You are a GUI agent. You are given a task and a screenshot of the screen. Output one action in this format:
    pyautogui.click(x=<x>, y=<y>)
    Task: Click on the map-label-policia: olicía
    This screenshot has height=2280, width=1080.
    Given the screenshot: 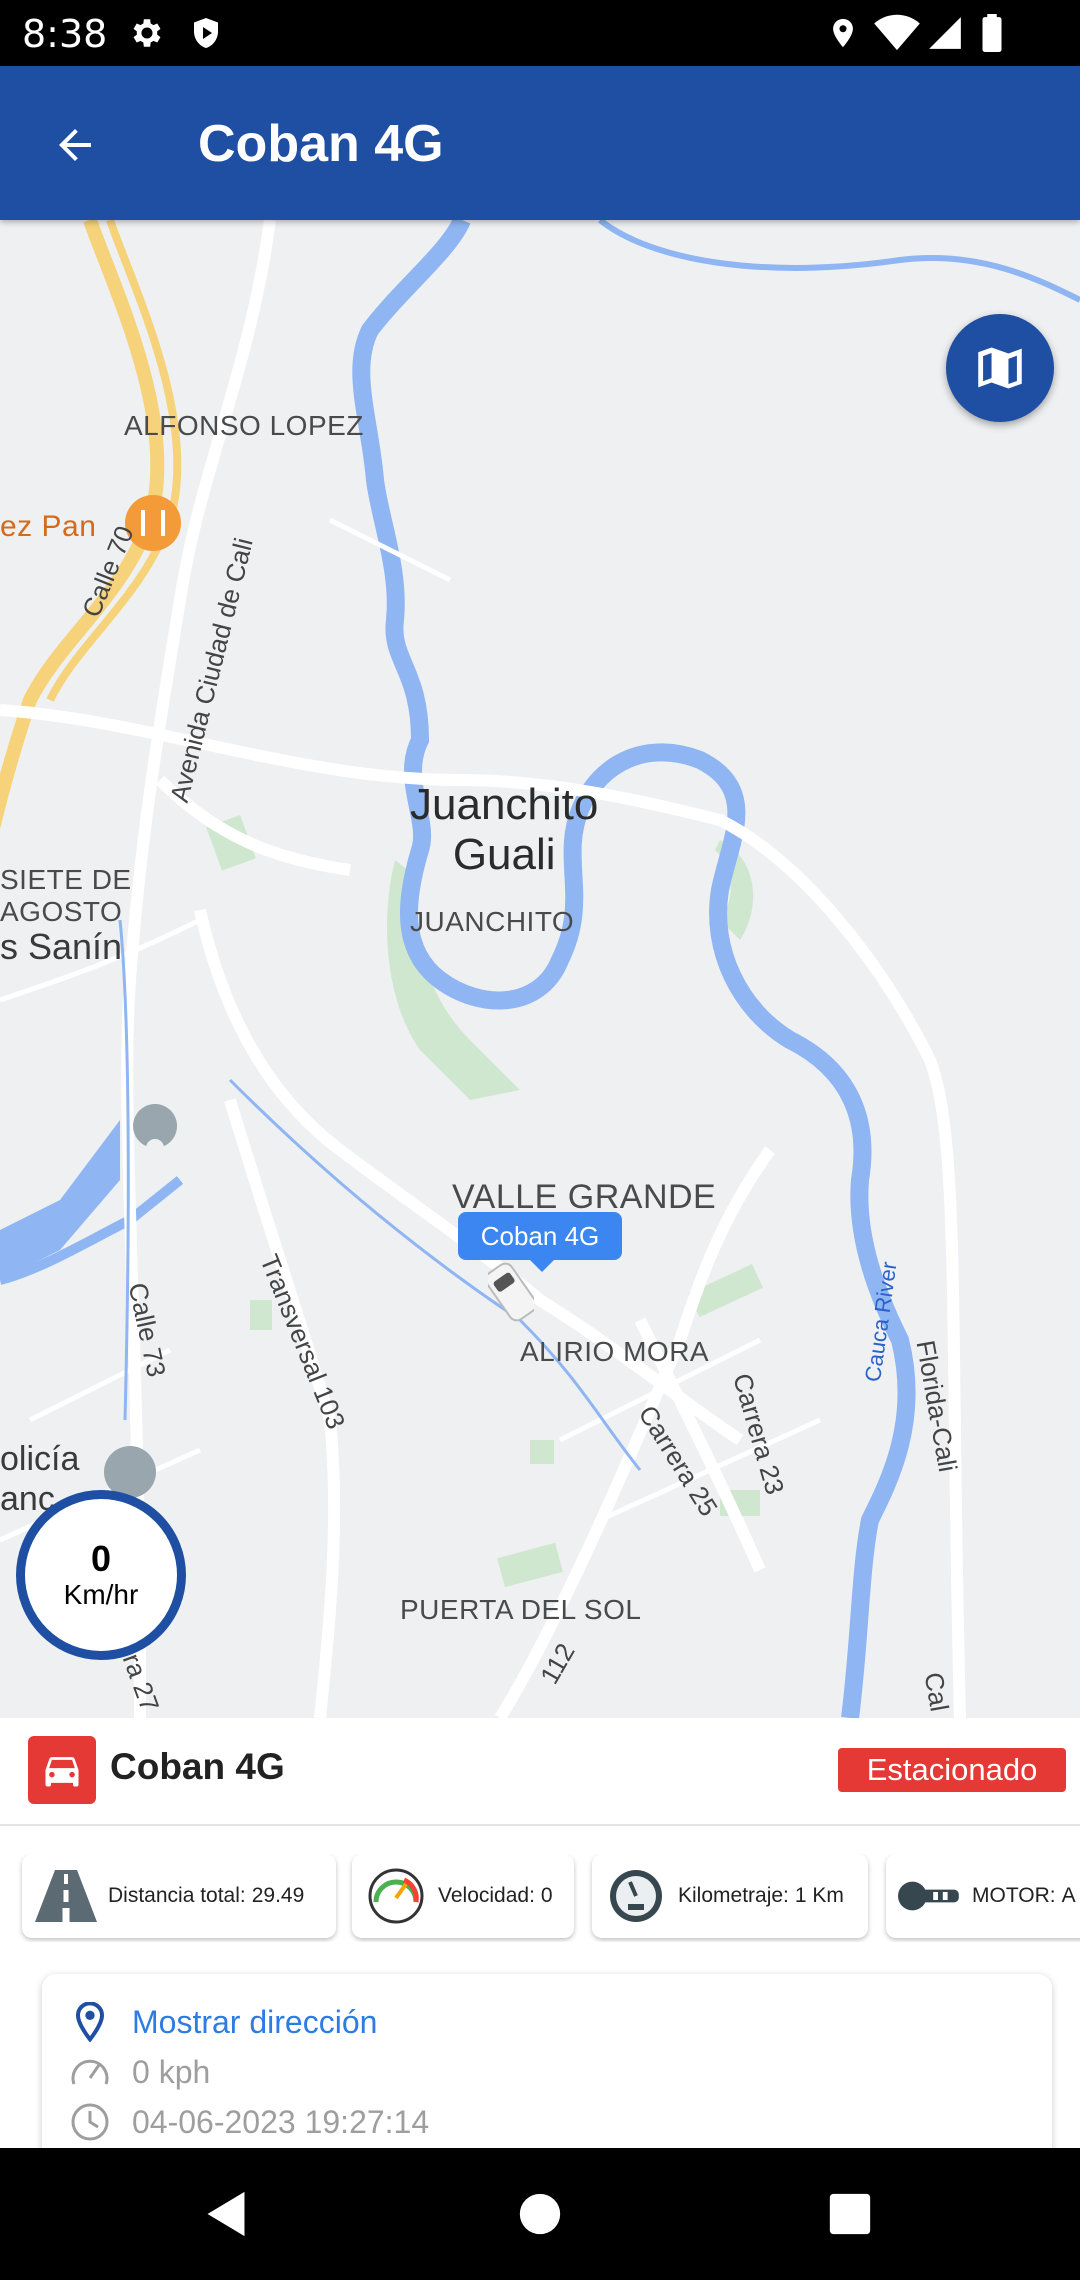 What is the action you would take?
    pyautogui.click(x=40, y=1459)
    